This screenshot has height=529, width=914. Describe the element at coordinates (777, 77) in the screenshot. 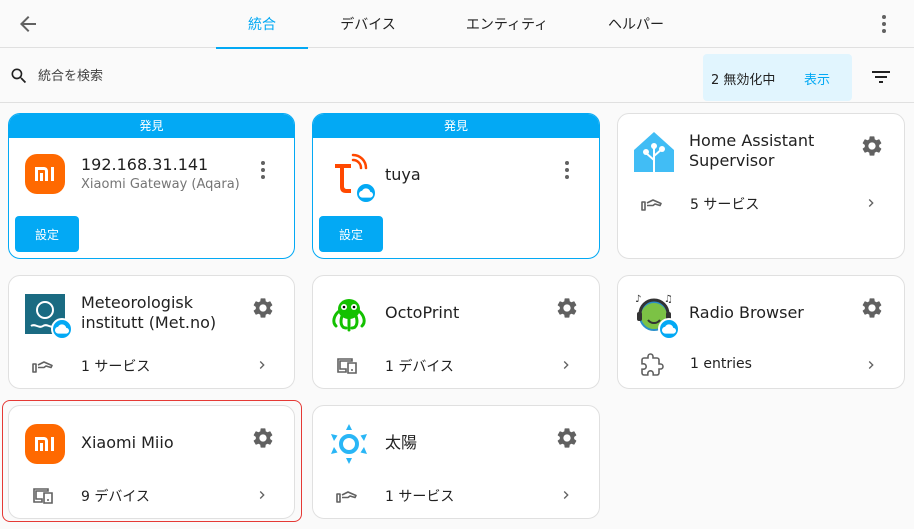

I see `disabled-integrations-box: 2 無効化中 表示` at that location.